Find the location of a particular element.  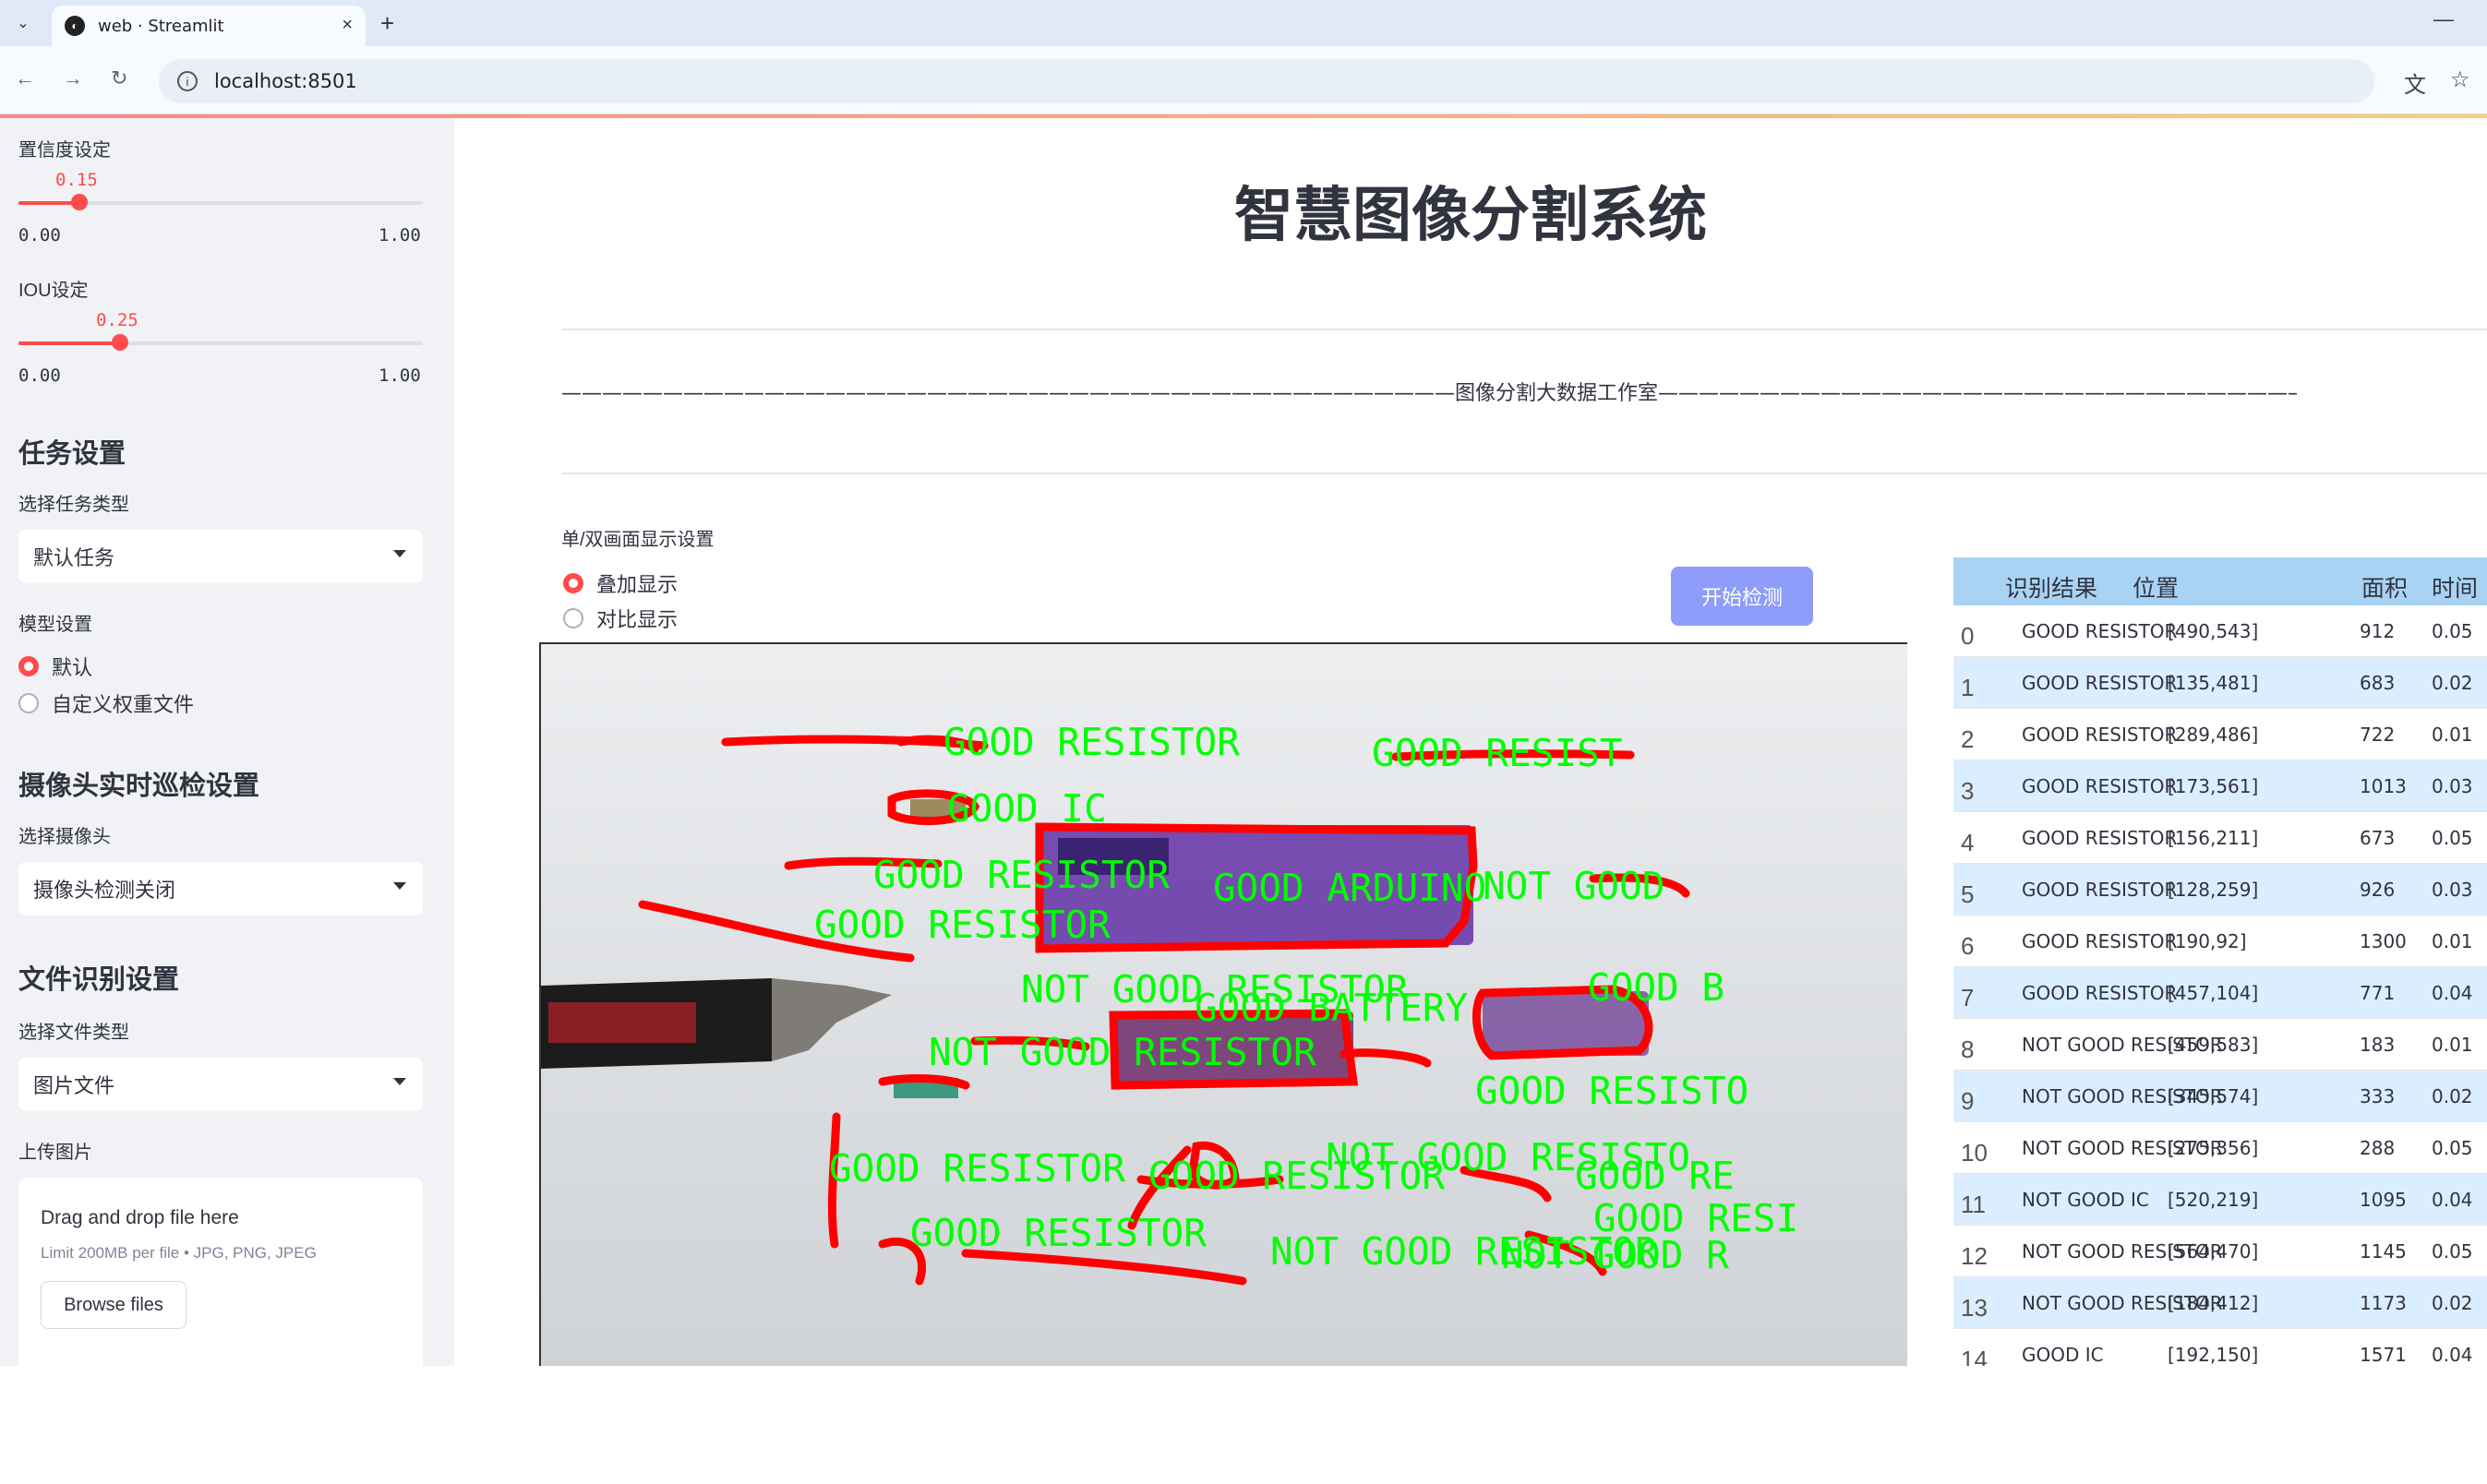

confidence-min: 0.00 is located at coordinates (39, 235).